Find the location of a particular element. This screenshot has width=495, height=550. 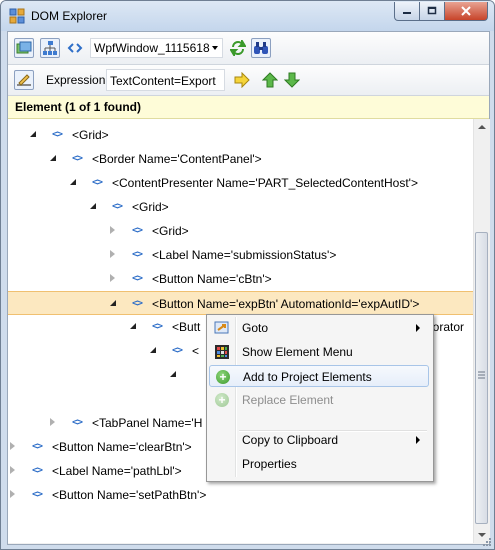

submenu-arrow-icon is located at coordinates (418, 440).